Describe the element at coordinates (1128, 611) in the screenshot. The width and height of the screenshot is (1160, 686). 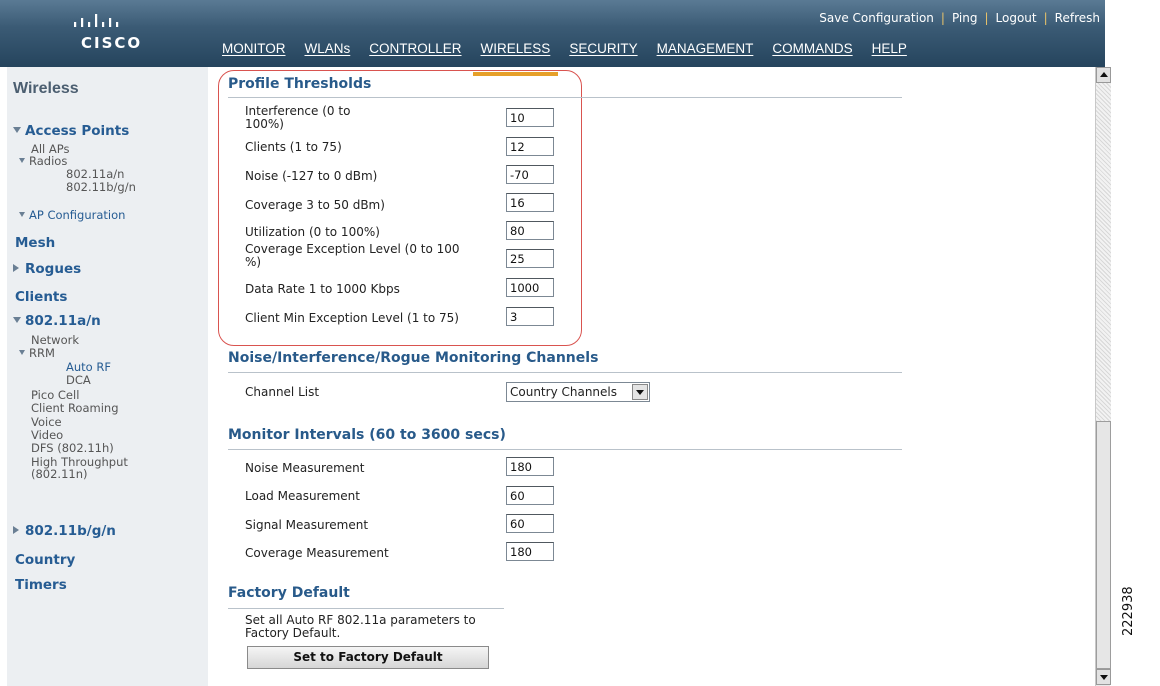
I see `figure-number: 222938` at that location.